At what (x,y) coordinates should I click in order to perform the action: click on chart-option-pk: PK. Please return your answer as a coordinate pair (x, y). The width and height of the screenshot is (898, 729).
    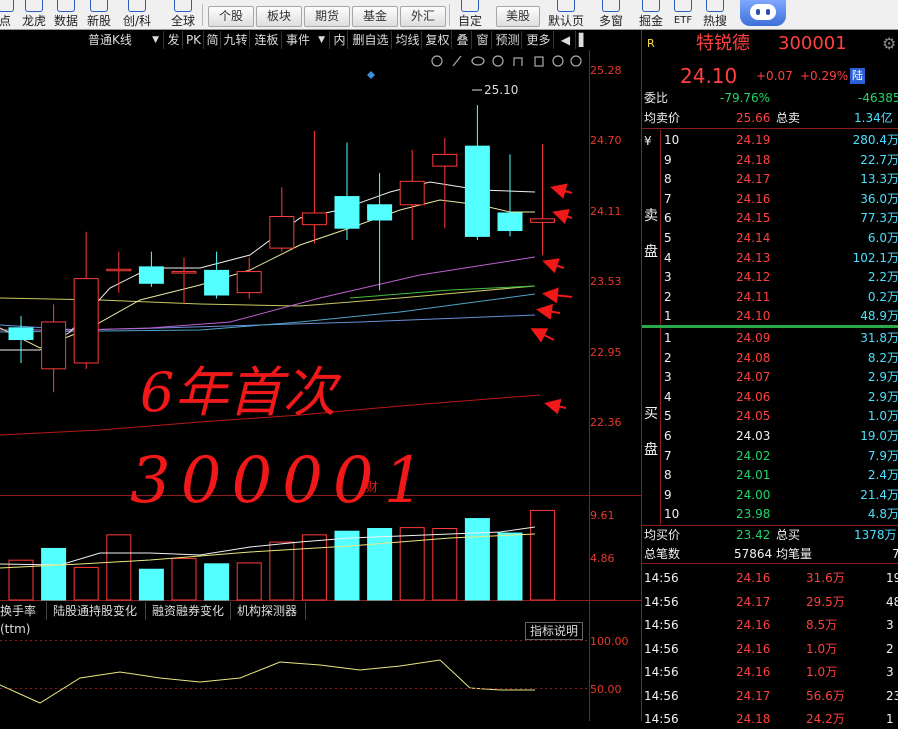
    Looking at the image, I should click on (194, 40).